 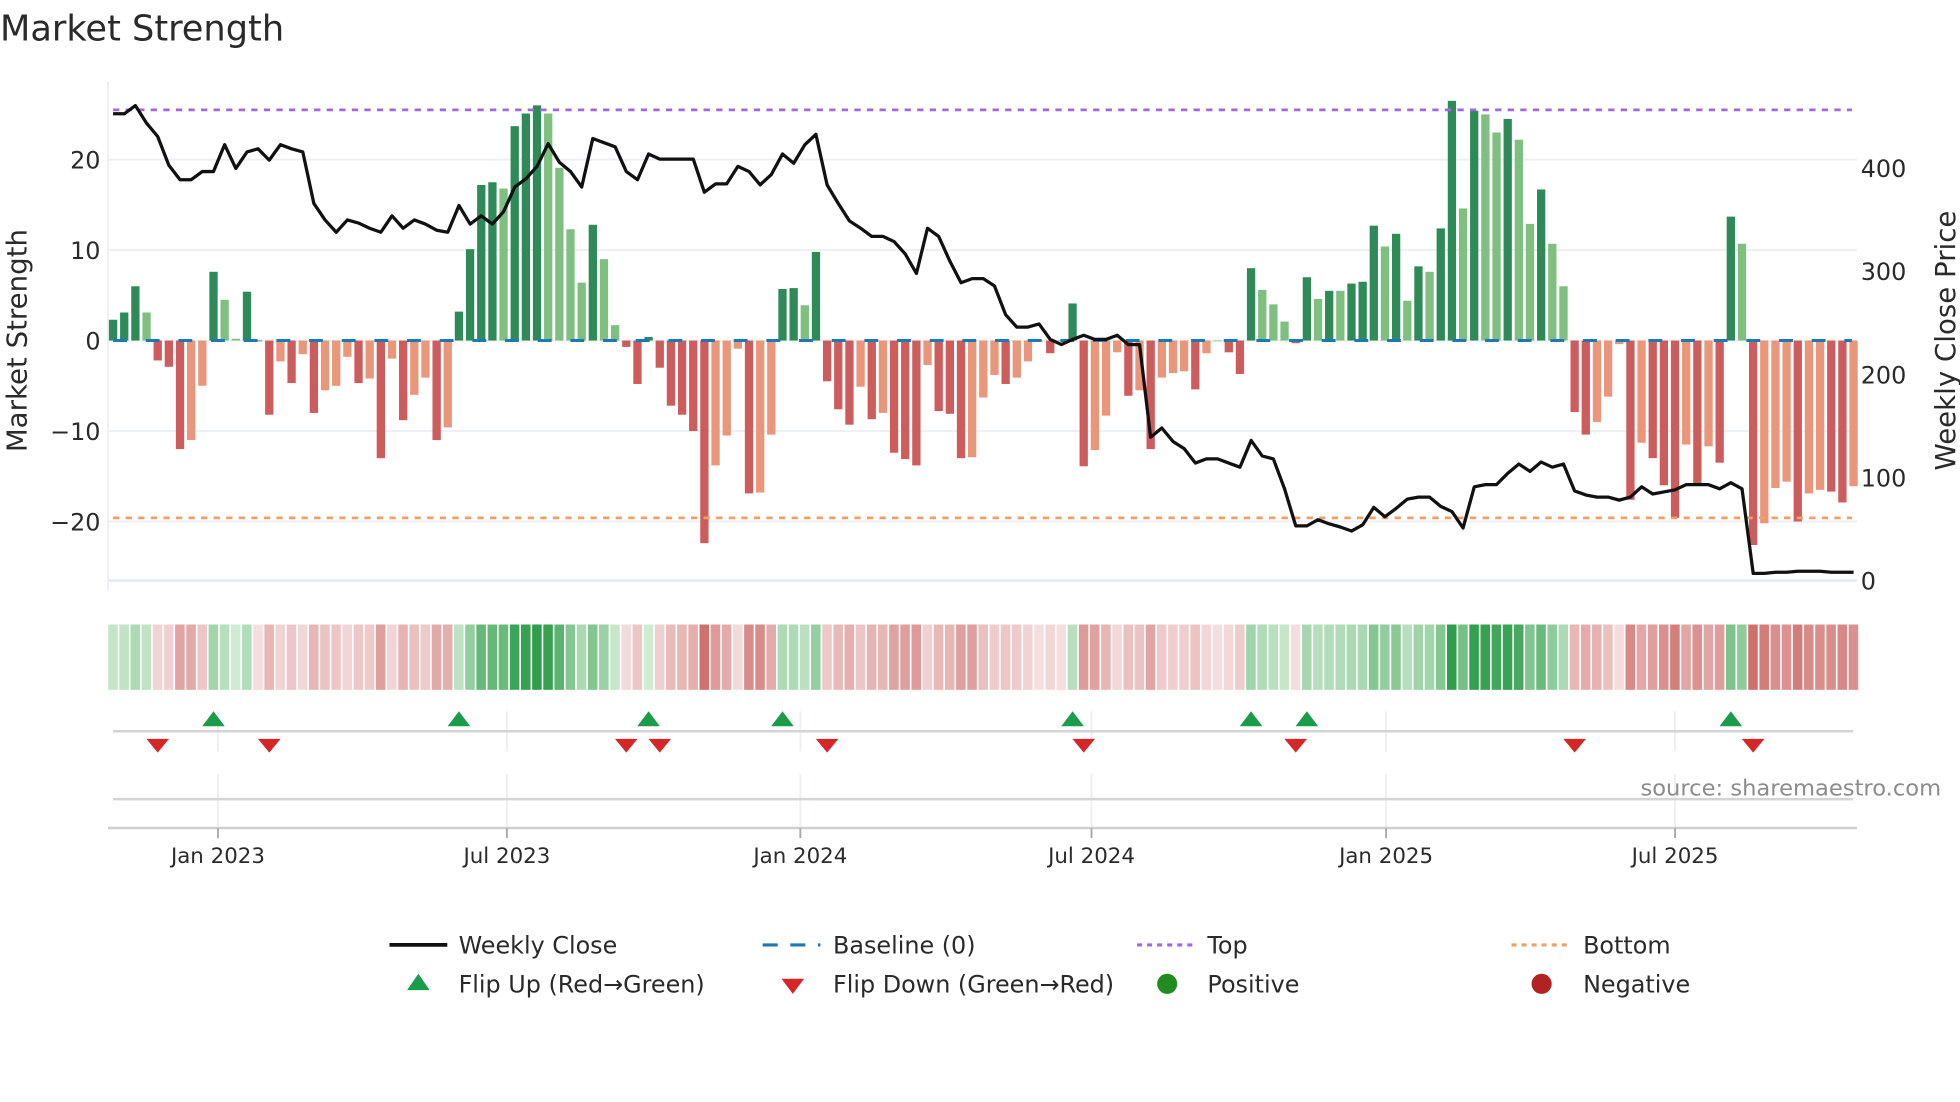 I want to click on legend-bottom: Bottom, so click(x=1627, y=946).